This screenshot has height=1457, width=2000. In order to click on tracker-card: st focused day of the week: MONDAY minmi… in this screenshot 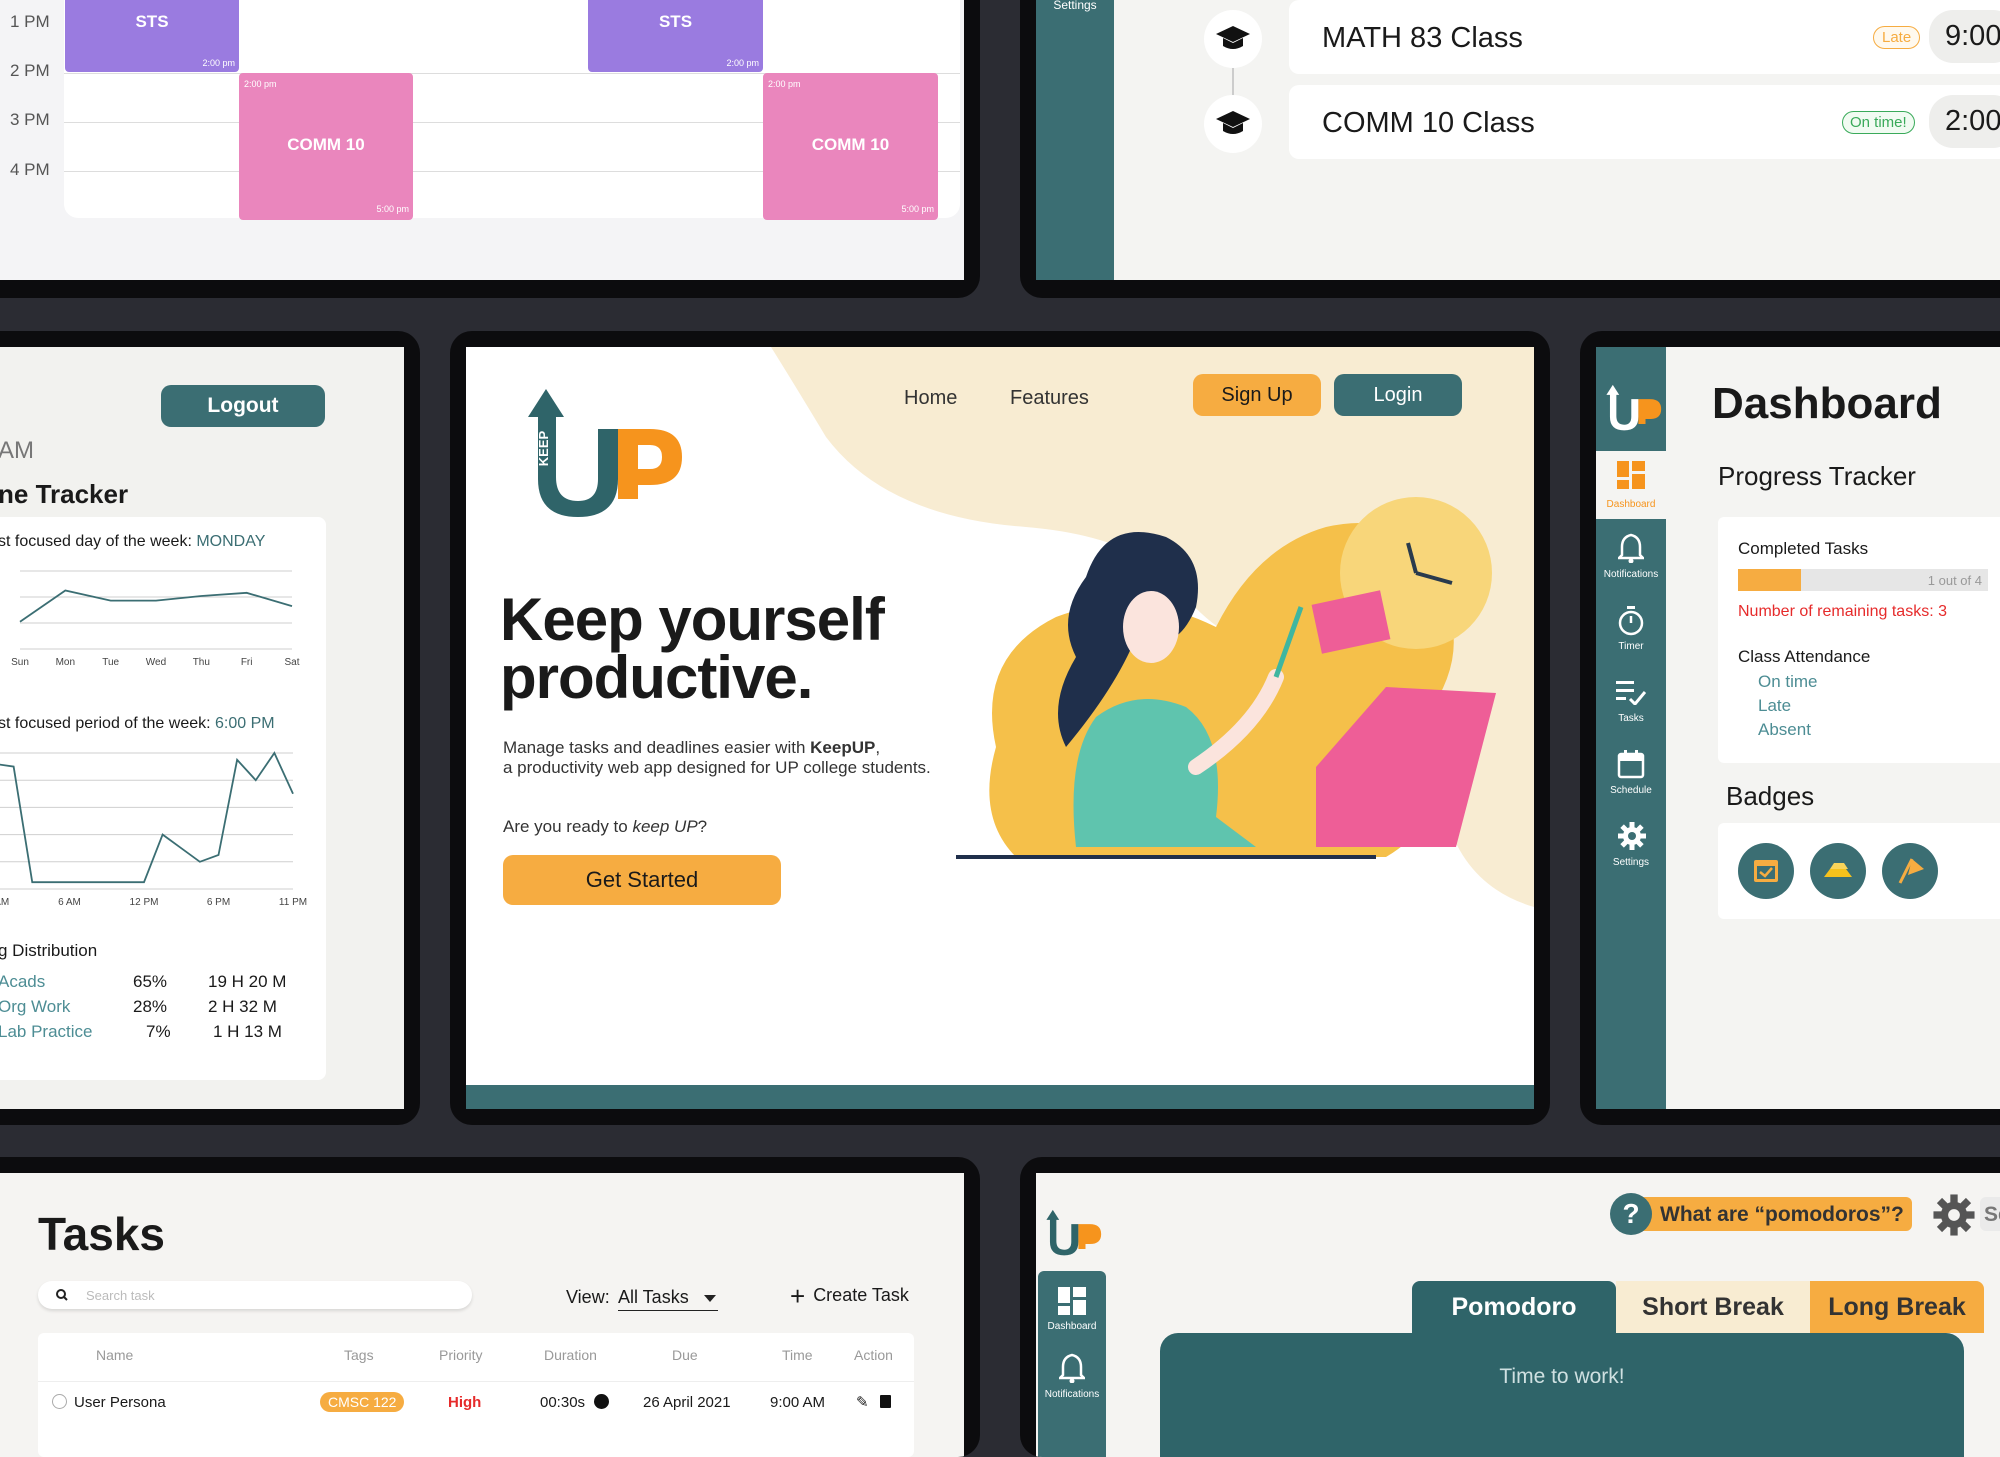, I will do `click(163, 798)`.